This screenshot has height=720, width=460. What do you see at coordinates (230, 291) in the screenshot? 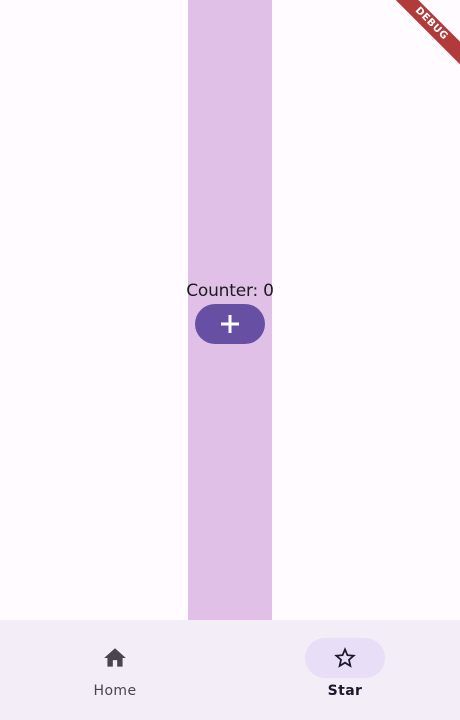
I see `counter-label: Counter: 0` at bounding box center [230, 291].